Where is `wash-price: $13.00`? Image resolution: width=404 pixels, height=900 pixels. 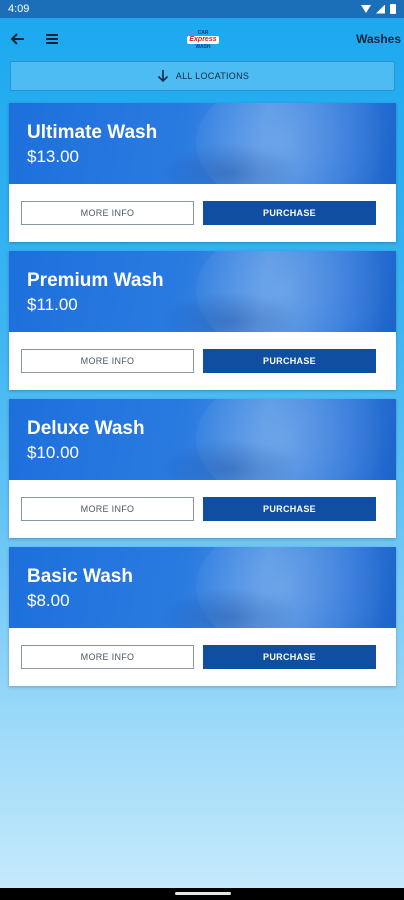
wash-price: $13.00 is located at coordinates (53, 156).